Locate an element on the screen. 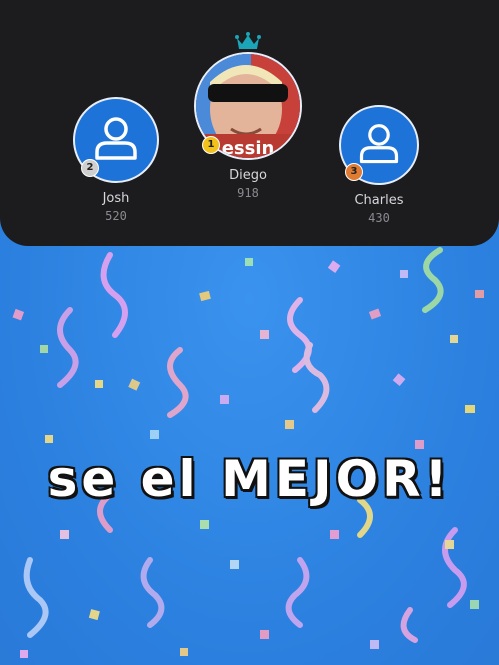 The height and width of the screenshot is (665, 499). player-name: Charles is located at coordinates (379, 200).